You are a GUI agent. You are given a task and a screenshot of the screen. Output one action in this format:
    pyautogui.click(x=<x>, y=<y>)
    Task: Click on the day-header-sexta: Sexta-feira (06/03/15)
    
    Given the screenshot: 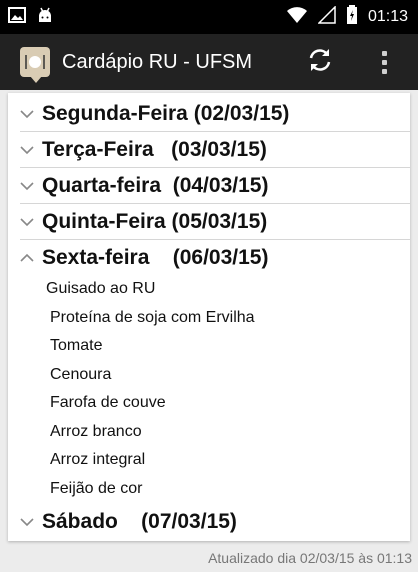 What is the action you would take?
    pyautogui.click(x=215, y=257)
    